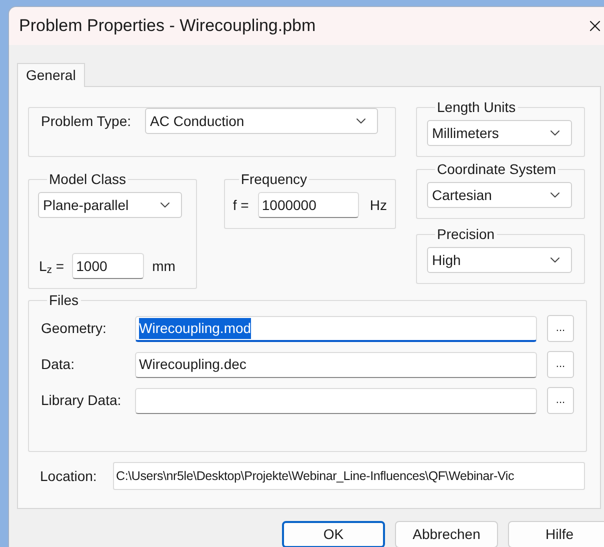 The image size is (604, 547). Describe the element at coordinates (336, 365) in the screenshot. I see `file-path-input: Wirecoupling.dec` at that location.